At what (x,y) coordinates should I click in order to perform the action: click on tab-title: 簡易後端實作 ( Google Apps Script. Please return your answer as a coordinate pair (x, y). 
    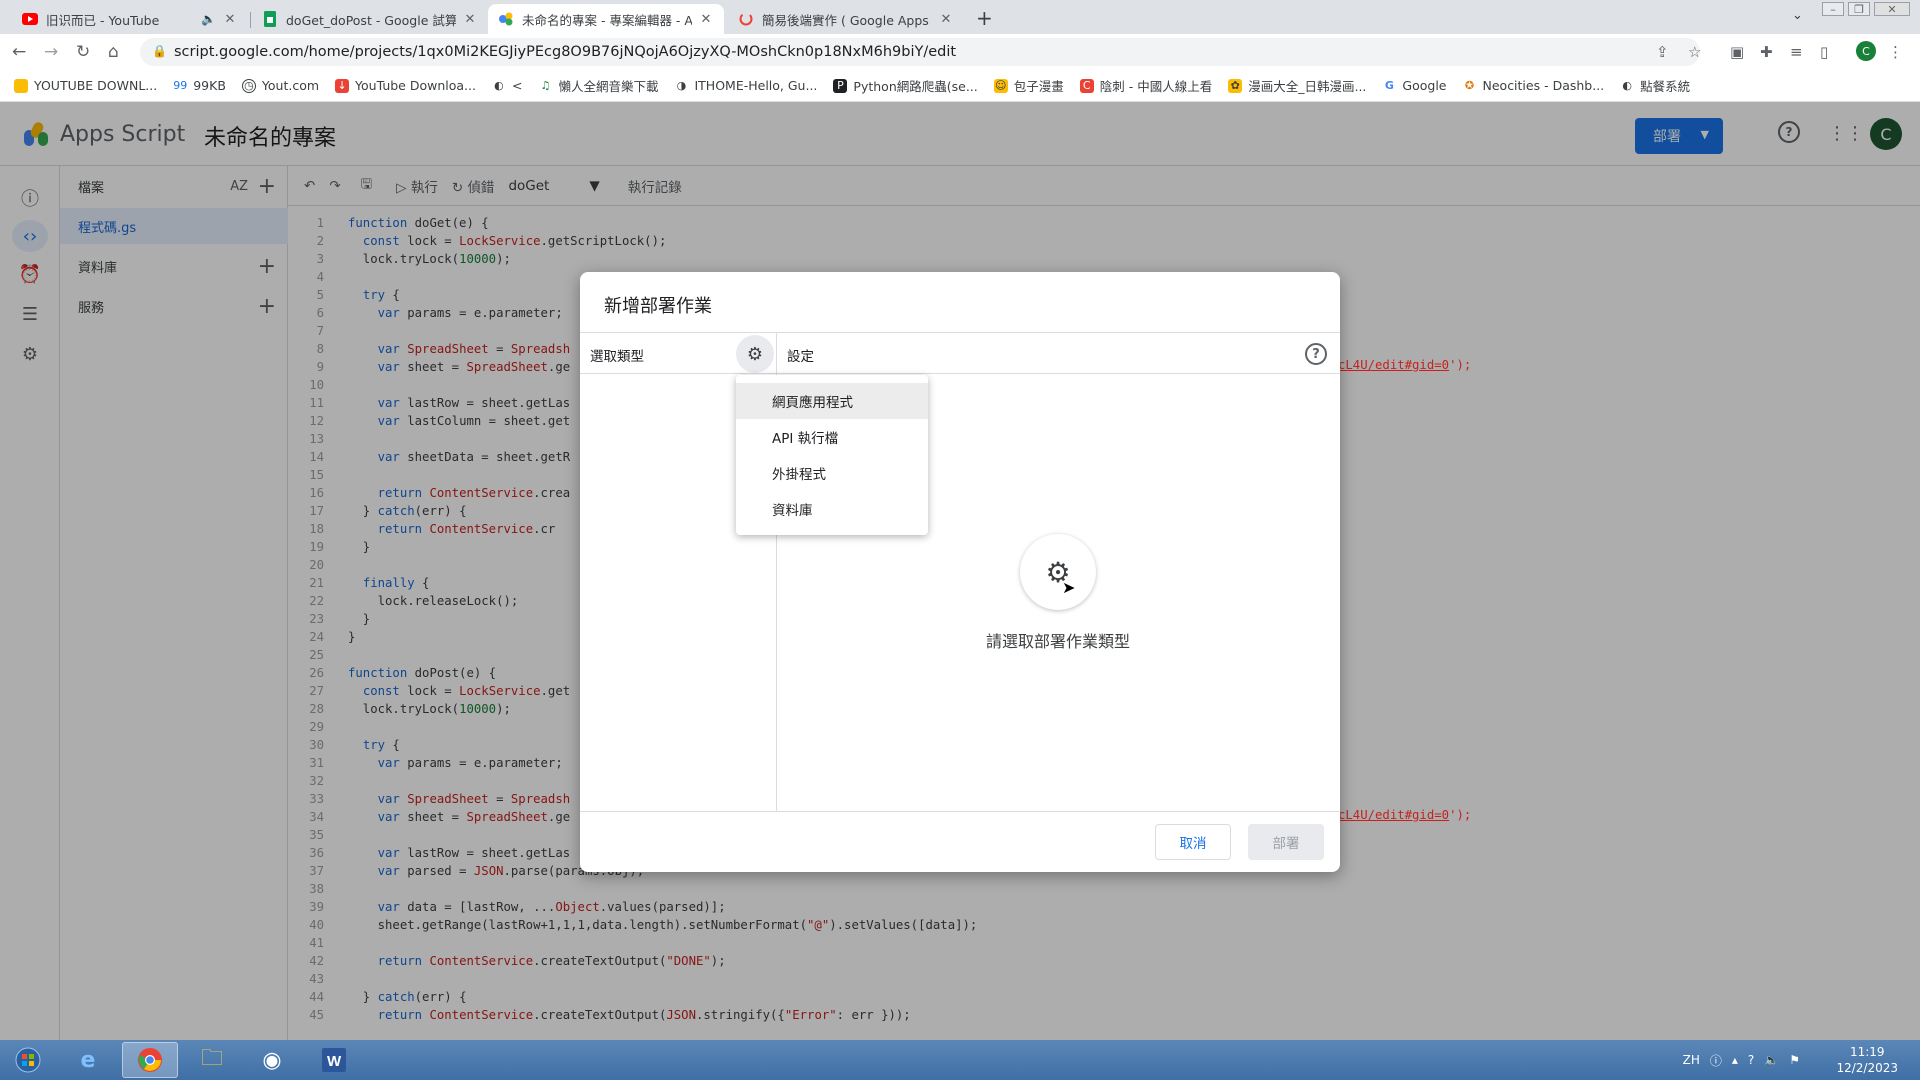
    Looking at the image, I should click on (847, 20).